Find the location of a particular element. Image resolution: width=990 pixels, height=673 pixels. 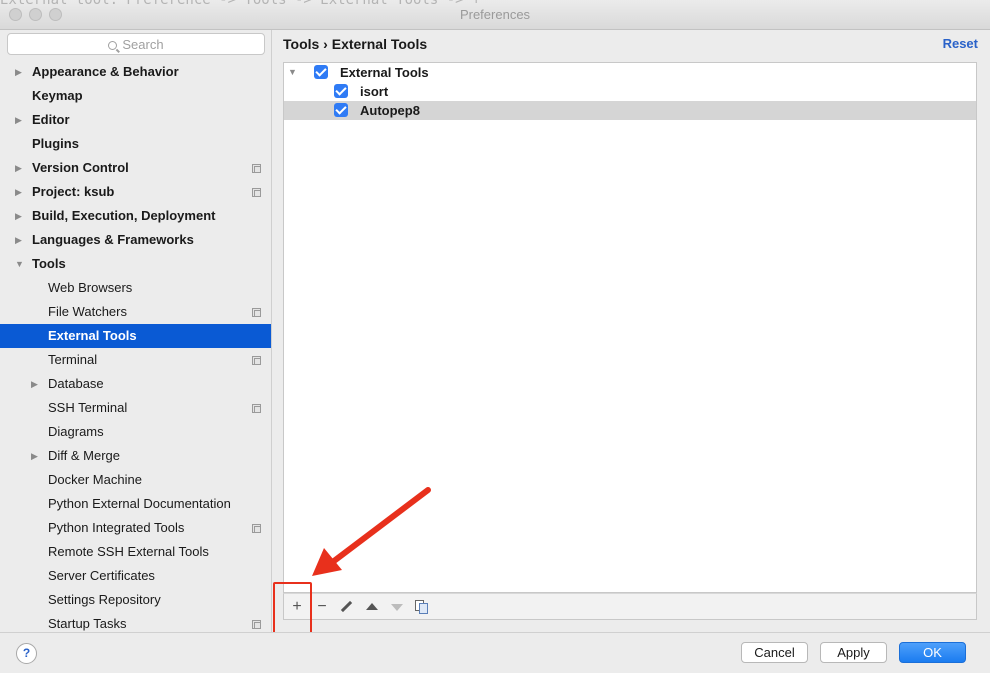

sidebar-item: ▶ Editor is located at coordinates (135, 120).